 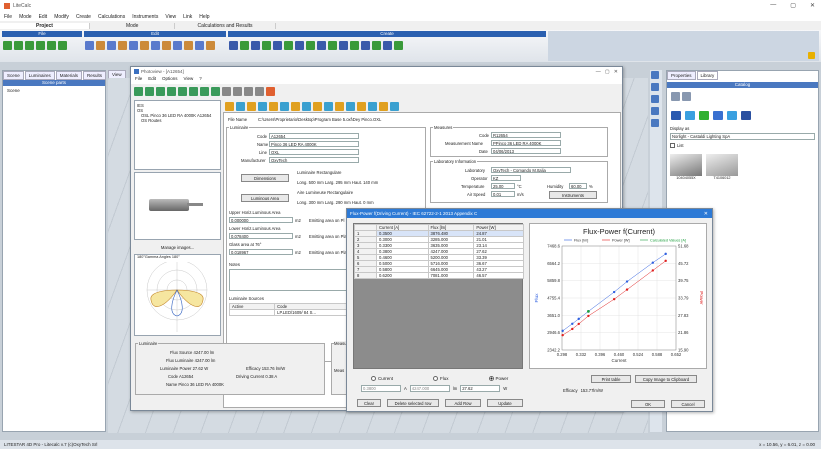 What do you see at coordinates (655, 99) in the screenshot?
I see `orbit-icon` at bounding box center [655, 99].